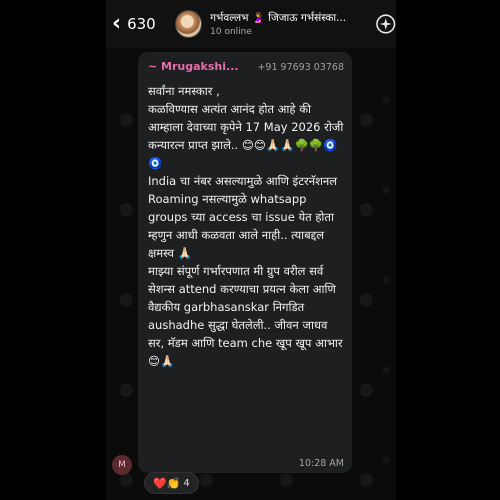 The height and width of the screenshot is (500, 500). What do you see at coordinates (188, 24) in the screenshot?
I see `group-avatar` at bounding box center [188, 24].